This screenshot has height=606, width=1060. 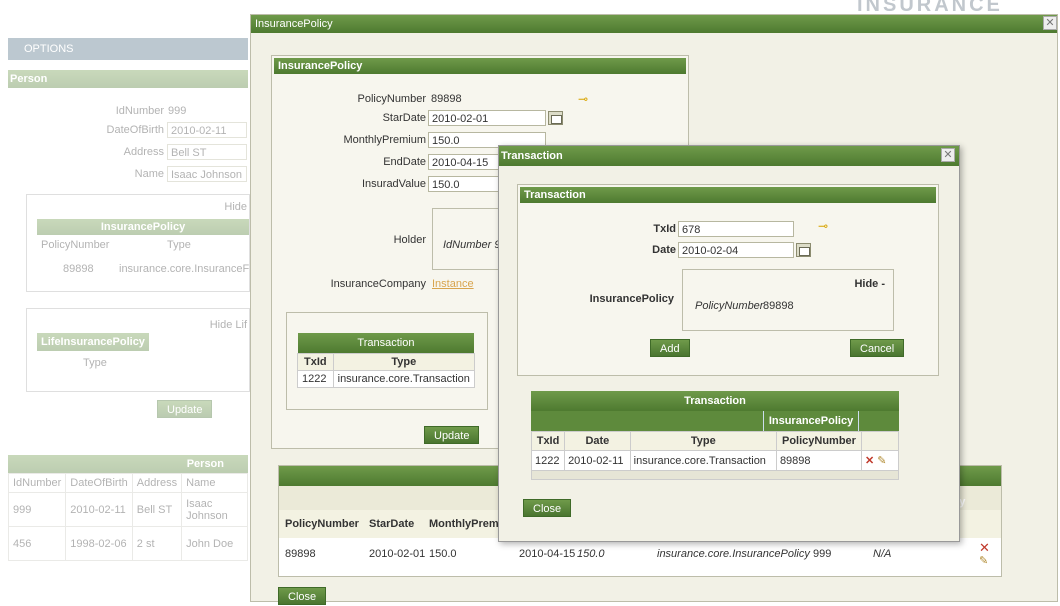 I want to click on cell: 1998-02-06, so click(x=99, y=543).